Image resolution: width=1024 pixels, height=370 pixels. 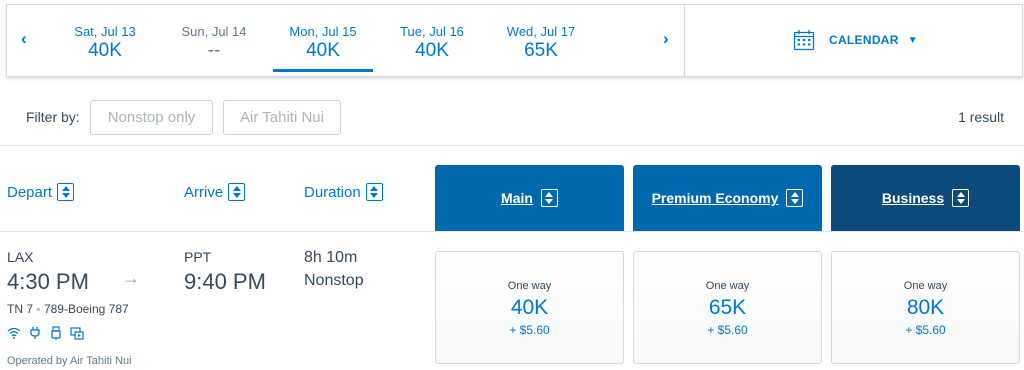 What do you see at coordinates (14, 333) in the screenshot?
I see `wifi-icon` at bounding box center [14, 333].